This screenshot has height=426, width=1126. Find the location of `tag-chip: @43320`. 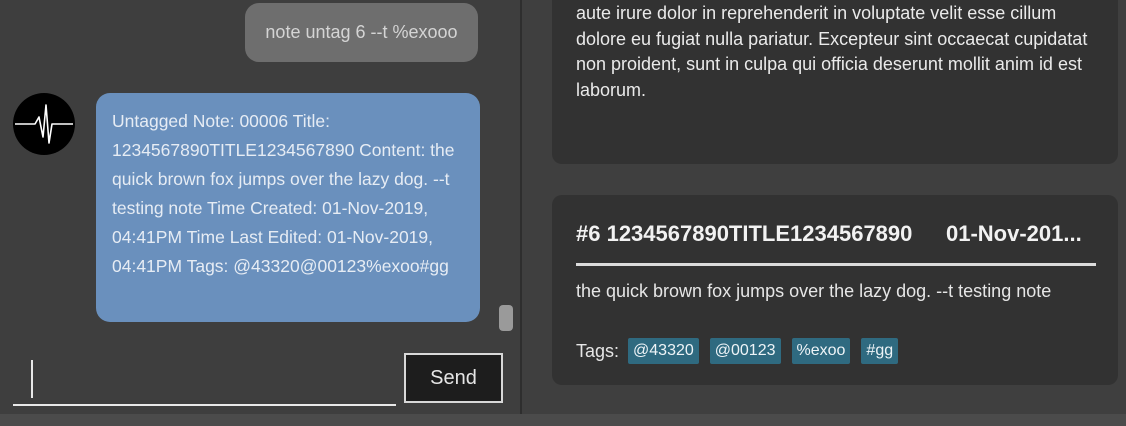

tag-chip: @43320 is located at coordinates (663, 351).